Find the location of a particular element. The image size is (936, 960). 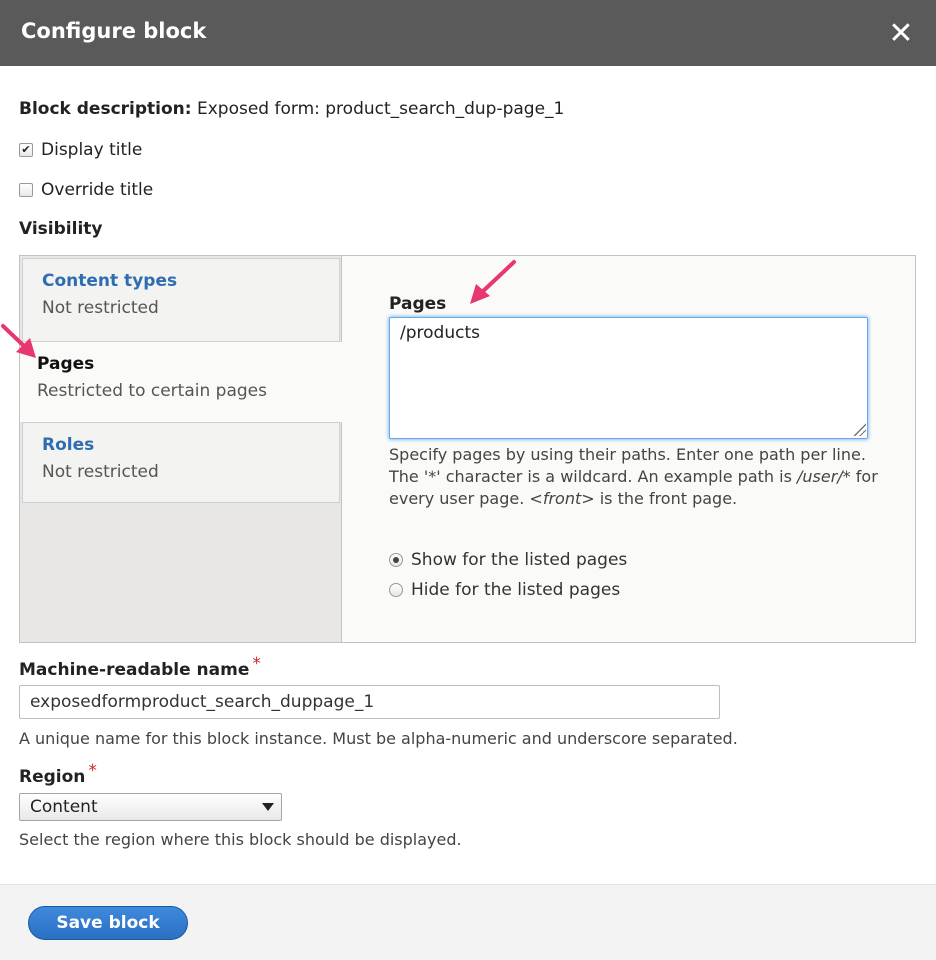

region-label: Region * is located at coordinates (58, 774).